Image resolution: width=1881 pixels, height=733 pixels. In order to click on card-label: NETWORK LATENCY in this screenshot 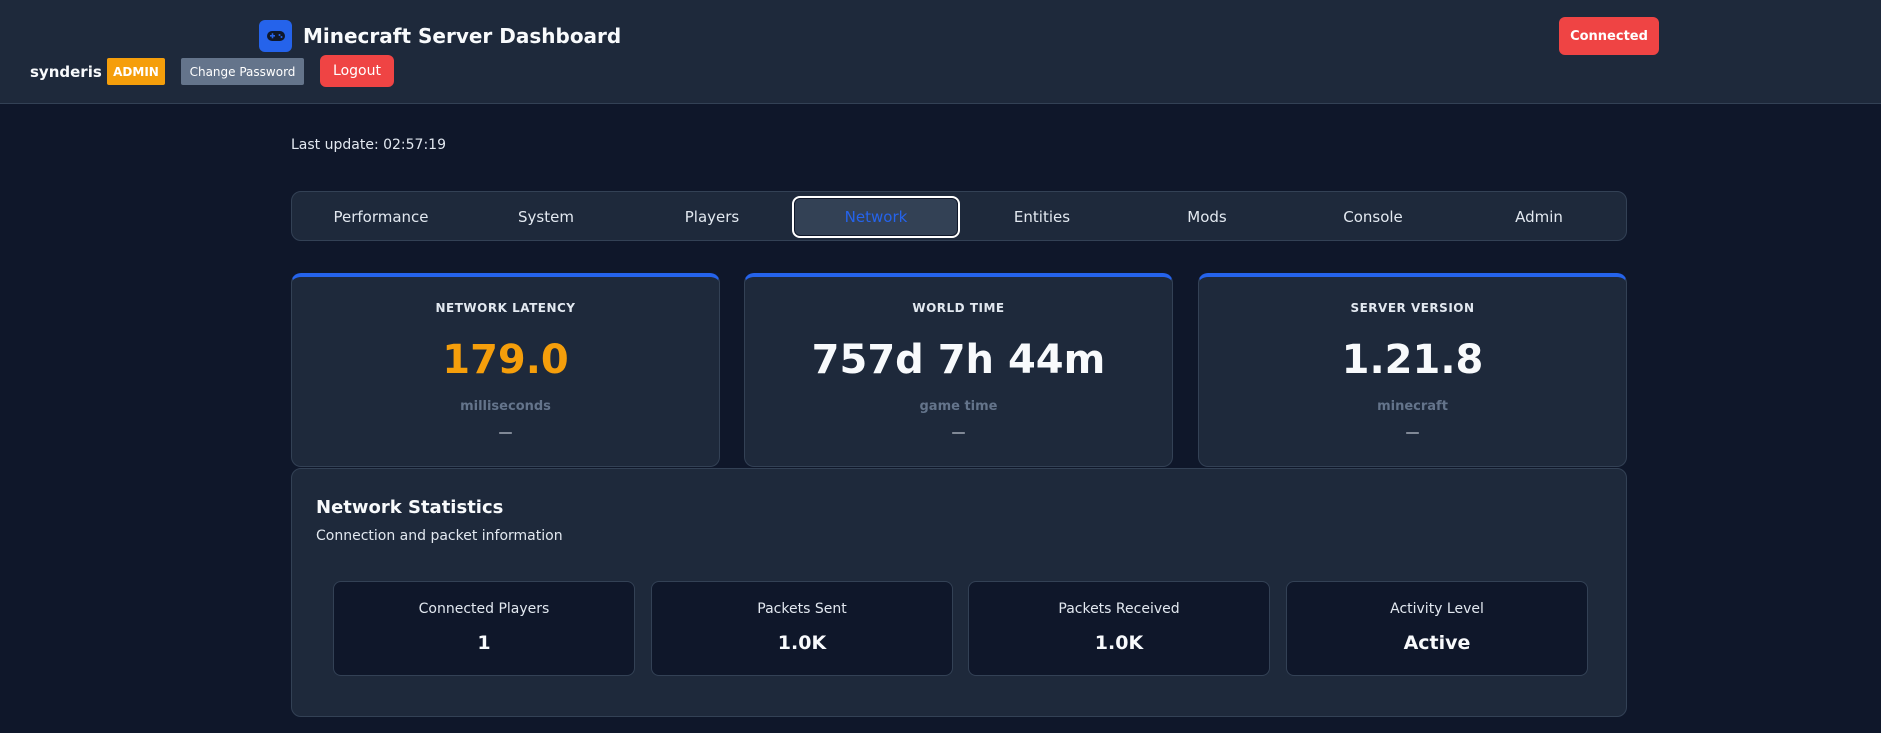, I will do `click(505, 308)`.